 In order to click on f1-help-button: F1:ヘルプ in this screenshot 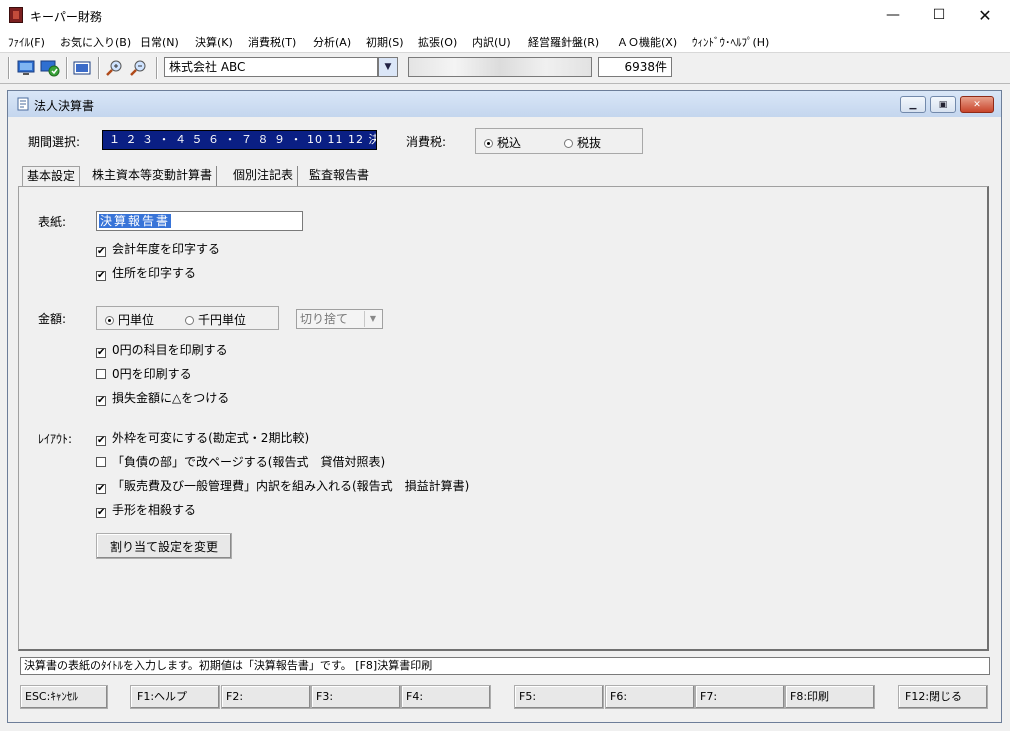, I will do `click(175, 697)`.